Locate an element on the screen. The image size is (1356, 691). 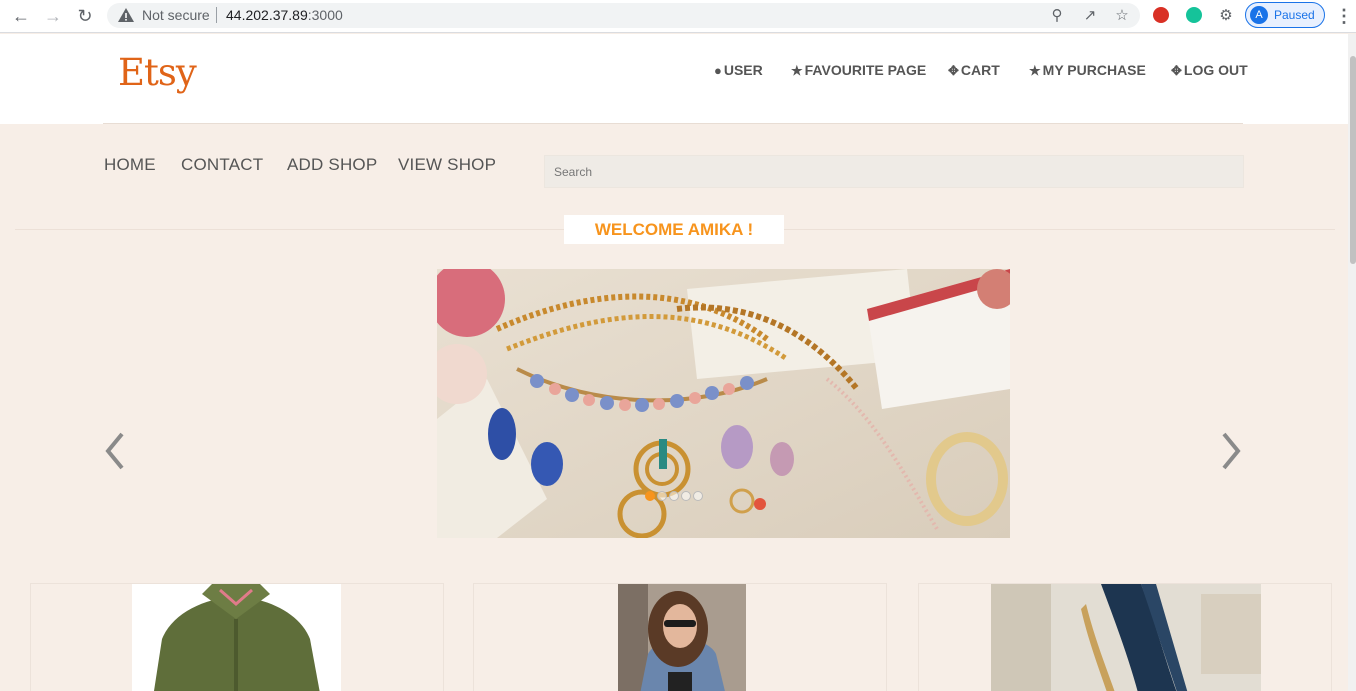
grammarly-icon is located at coordinates (1194, 15).